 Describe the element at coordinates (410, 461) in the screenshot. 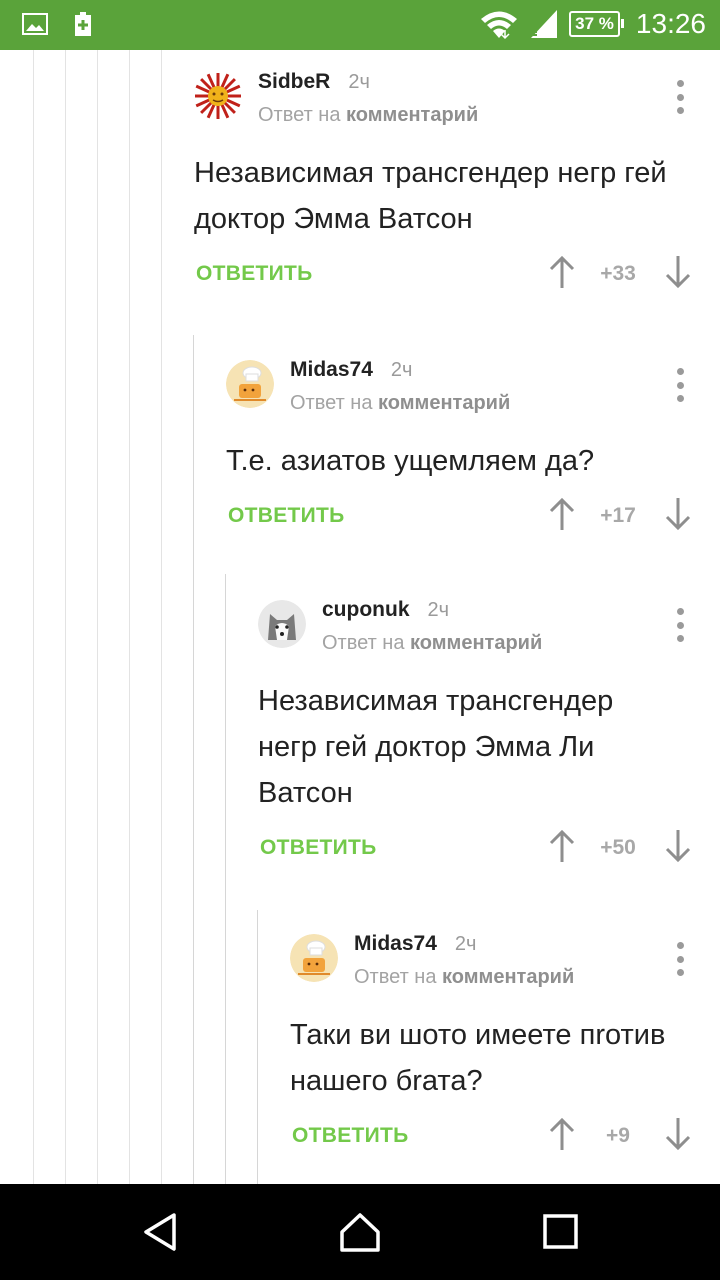

I see `comment-text: Т.е. азиатов ущемляем да?` at that location.